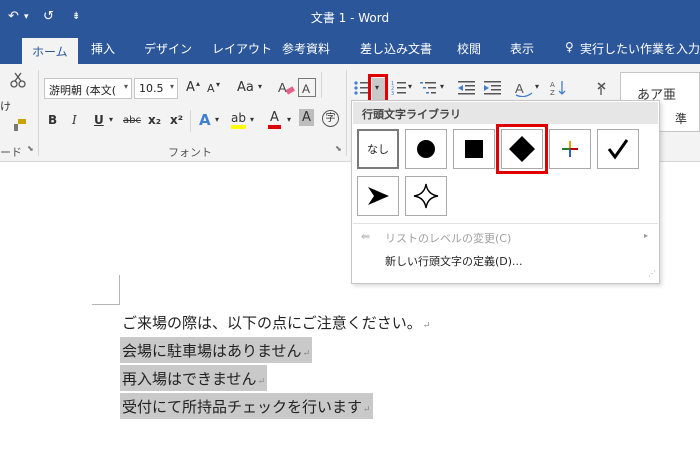  Describe the element at coordinates (30, 148) in the screenshot. I see `clipboard-launcher-icon: ⬊` at that location.